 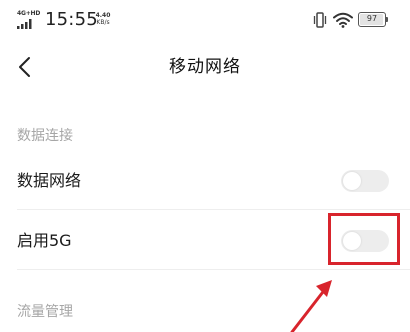 I want to click on battery-level: 97, so click(x=372, y=18).